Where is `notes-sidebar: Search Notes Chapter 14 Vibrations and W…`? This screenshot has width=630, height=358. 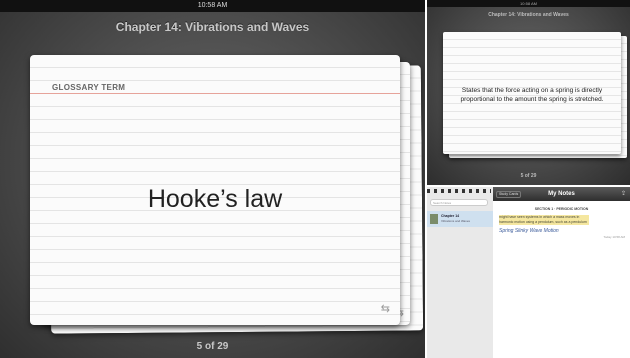 notes-sidebar: Search Notes Chapter 14 Vibrations and W… is located at coordinates (460, 272).